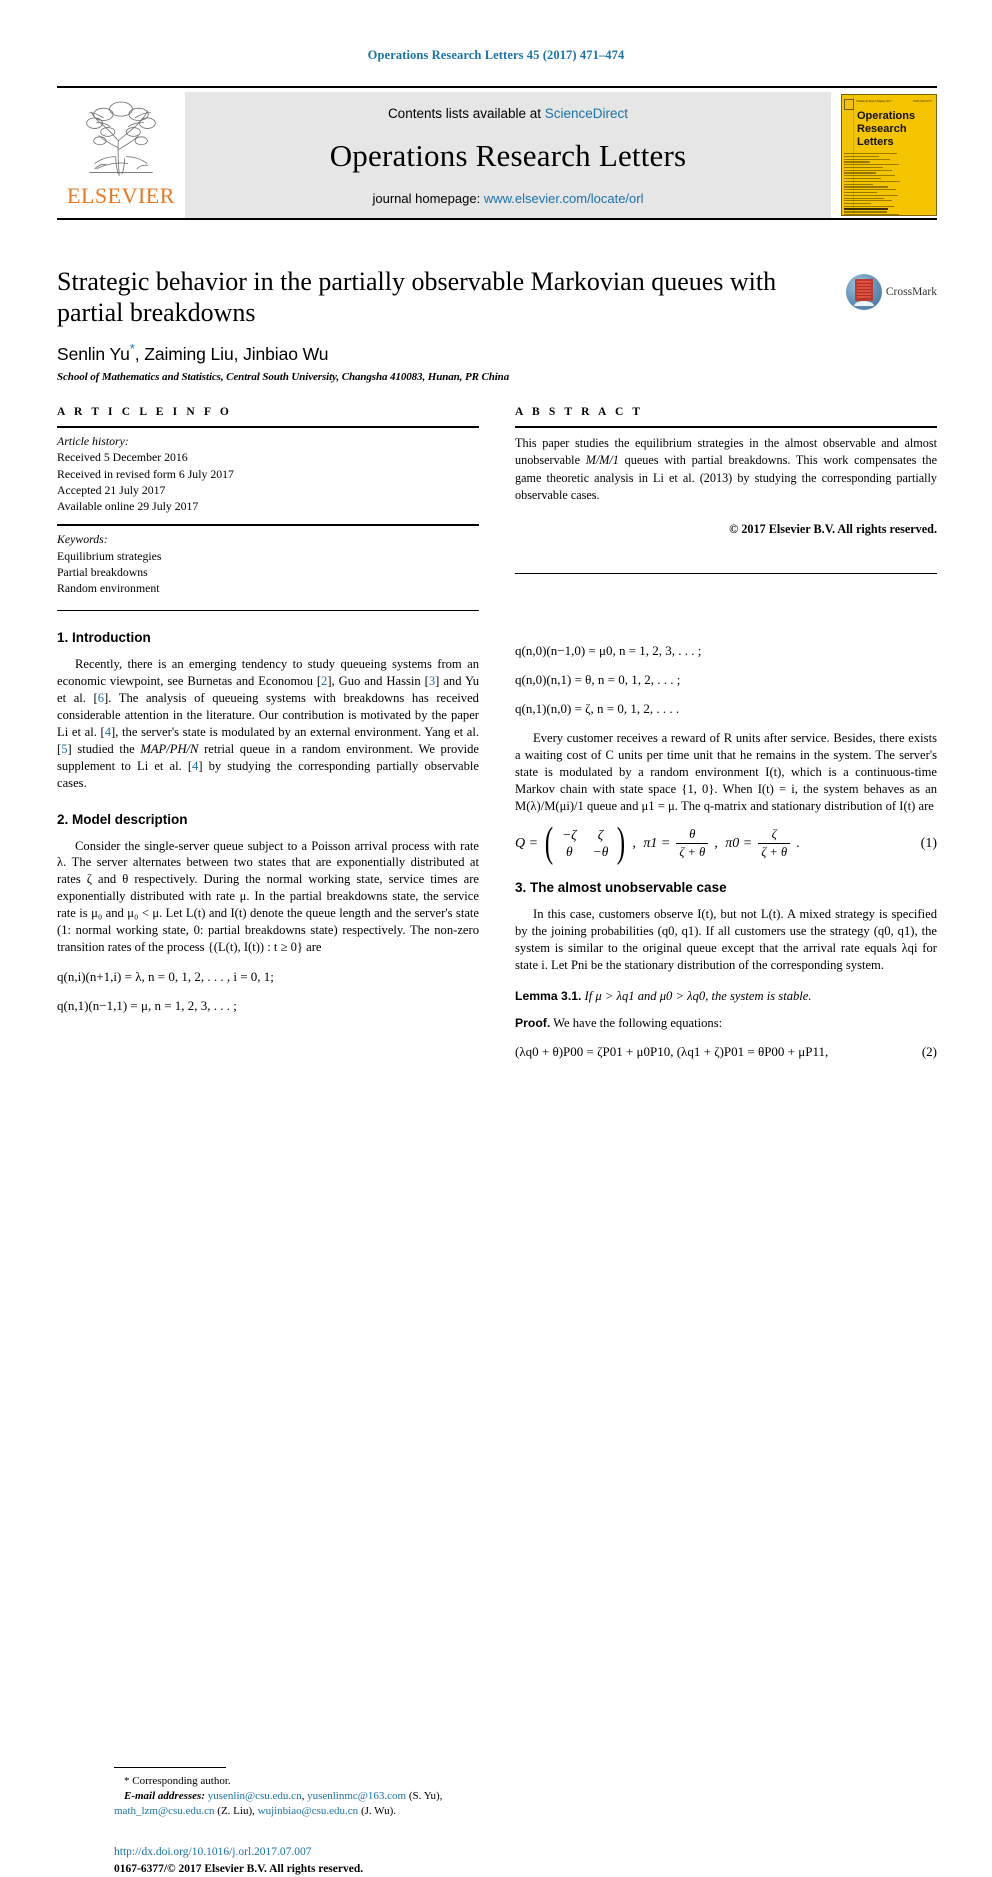 The height and width of the screenshot is (1877, 992). I want to click on eq1-comma-2: ,, so click(718, 843).